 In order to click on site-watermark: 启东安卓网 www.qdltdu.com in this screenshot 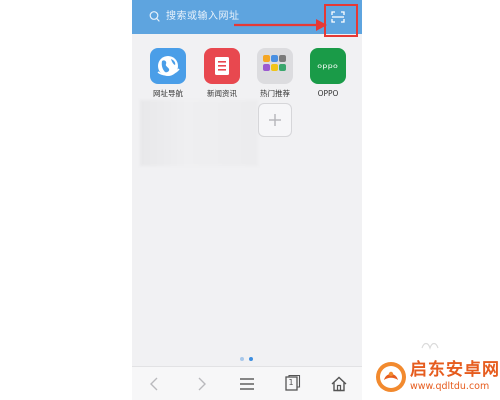, I will do `click(437, 379)`.